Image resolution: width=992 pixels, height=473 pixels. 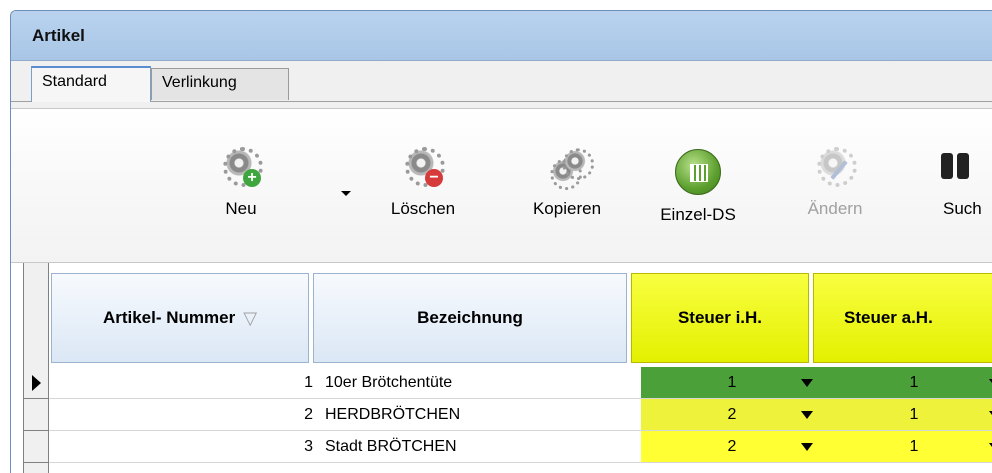 I want to click on delete-button-label: Löschen, so click(x=423, y=208).